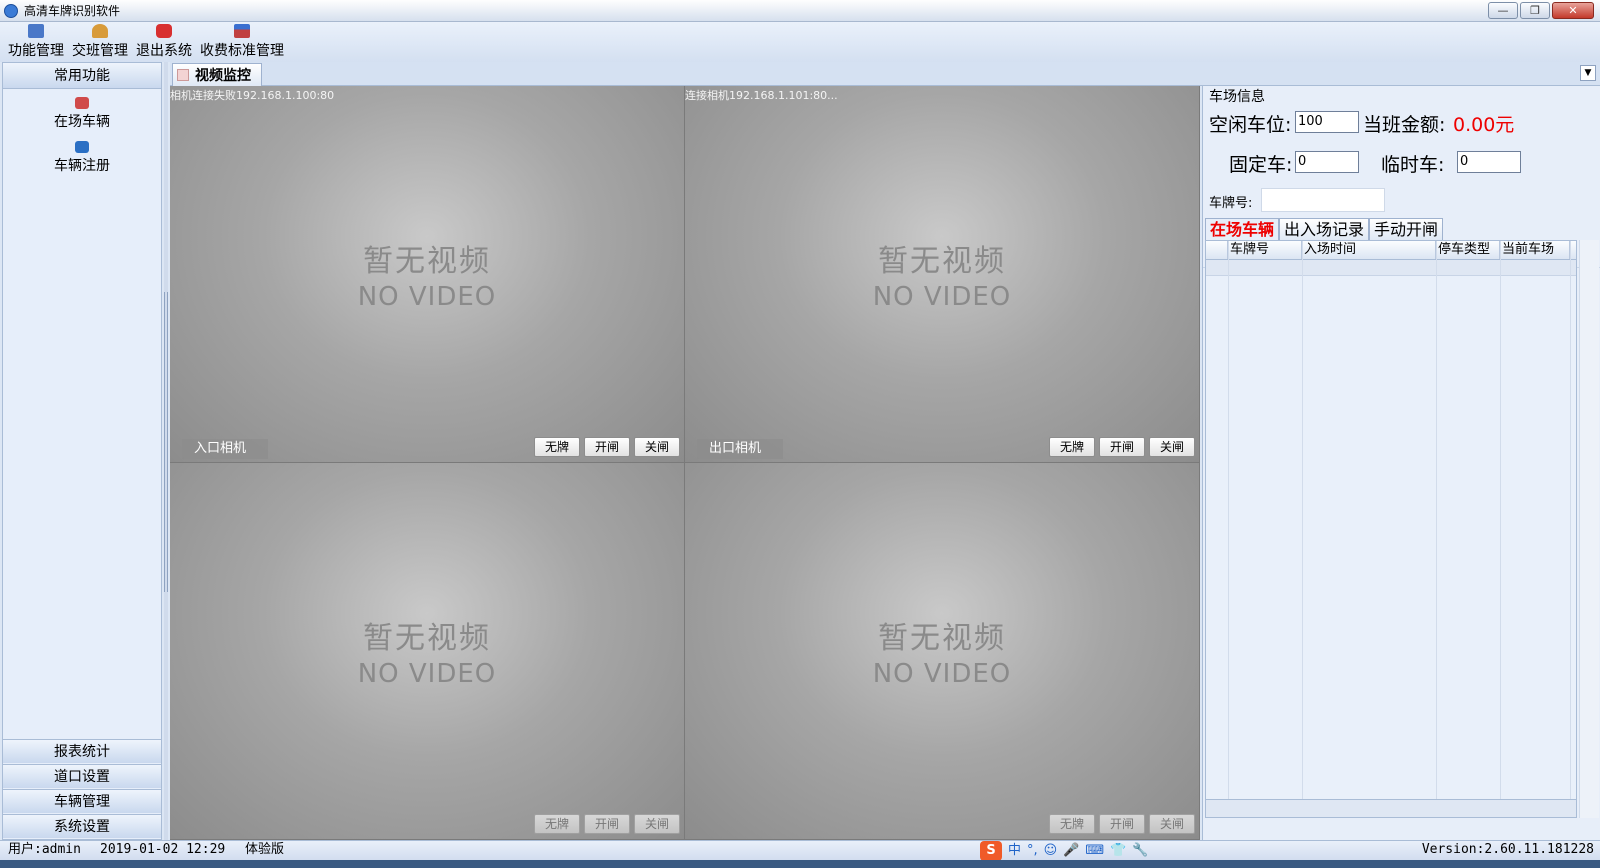  What do you see at coordinates (225, 449) in the screenshot?
I see `camera-name: 入口相机` at bounding box center [225, 449].